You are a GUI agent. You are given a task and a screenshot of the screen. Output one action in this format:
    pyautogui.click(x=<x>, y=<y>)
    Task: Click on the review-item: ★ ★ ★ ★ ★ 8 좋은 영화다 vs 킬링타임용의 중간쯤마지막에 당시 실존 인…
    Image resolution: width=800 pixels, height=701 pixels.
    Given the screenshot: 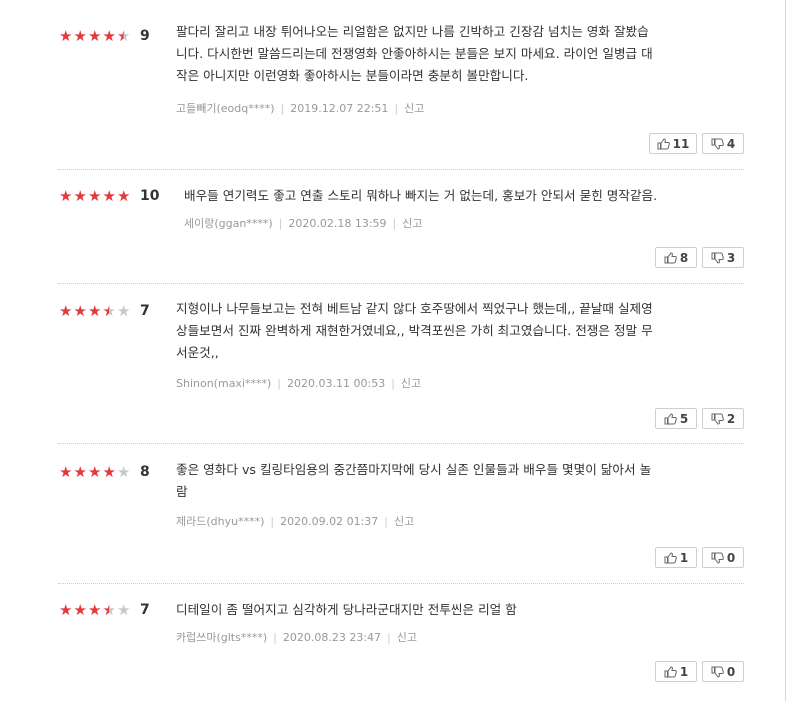 What is the action you would take?
    pyautogui.click(x=401, y=518)
    